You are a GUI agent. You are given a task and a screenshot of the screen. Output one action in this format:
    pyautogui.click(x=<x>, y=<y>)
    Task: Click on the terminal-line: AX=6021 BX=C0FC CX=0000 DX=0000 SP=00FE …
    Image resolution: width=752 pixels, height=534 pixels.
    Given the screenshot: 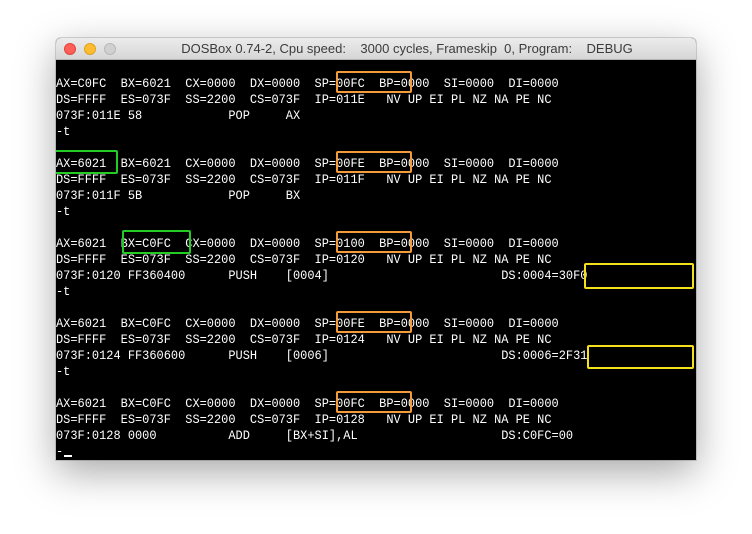 What is the action you would take?
    pyautogui.click(x=307, y=323)
    